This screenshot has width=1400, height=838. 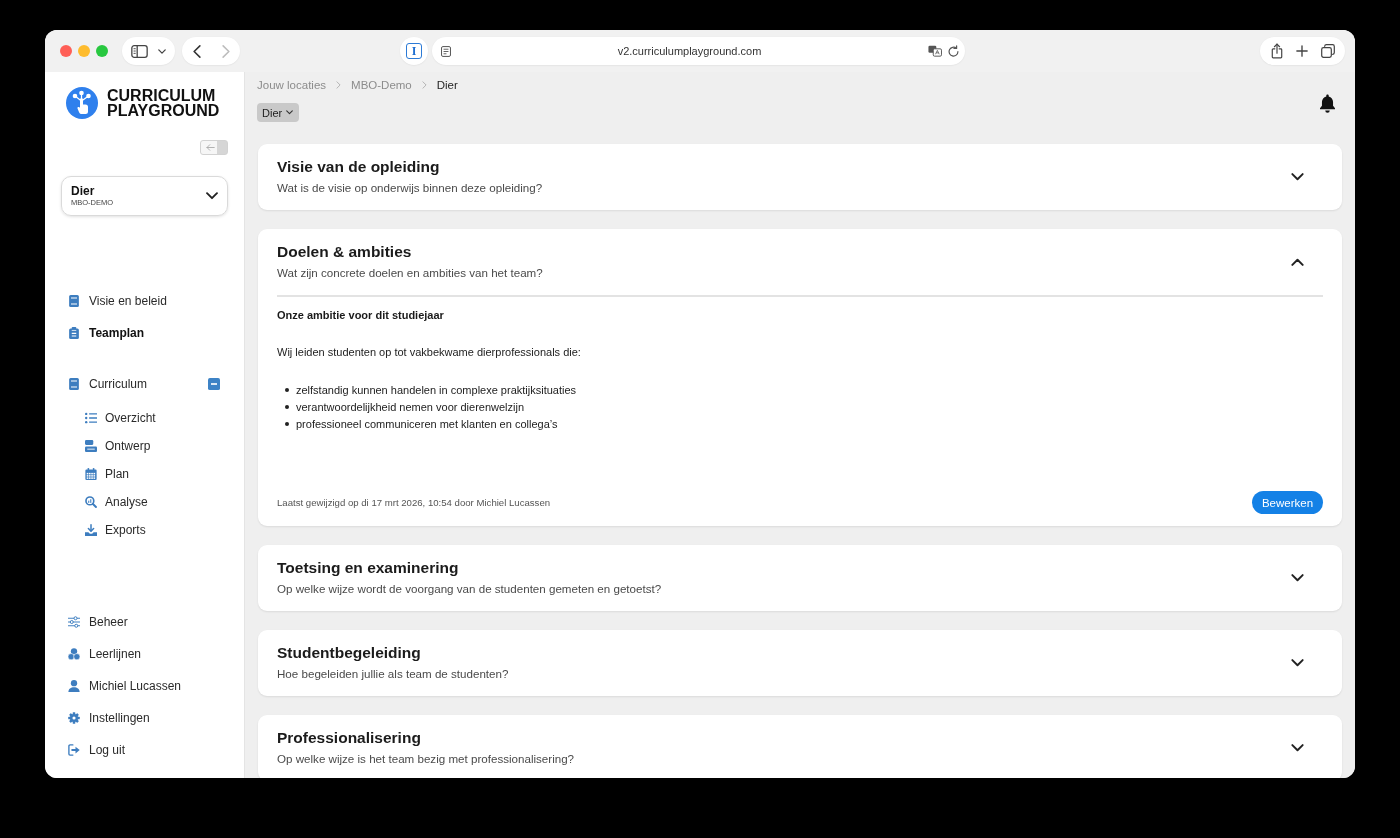 What do you see at coordinates (91, 502) in the screenshot?
I see `magnifier-icon` at bounding box center [91, 502].